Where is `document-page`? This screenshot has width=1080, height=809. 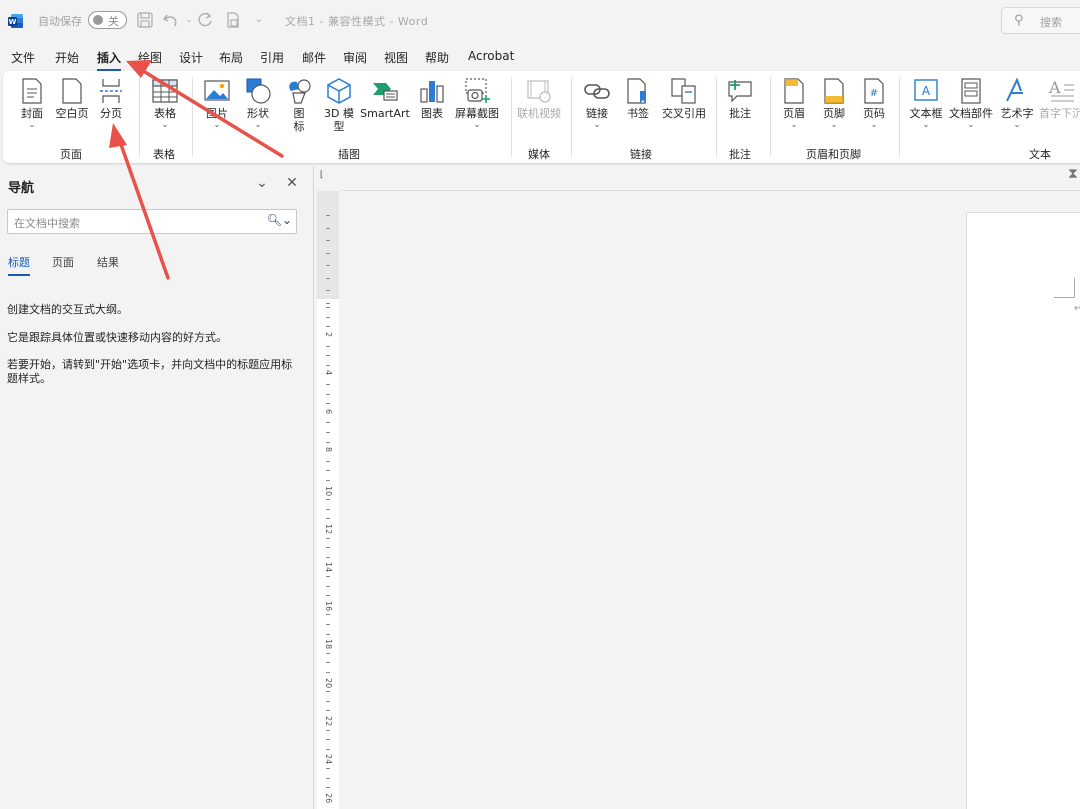 document-page is located at coordinates (1023, 510).